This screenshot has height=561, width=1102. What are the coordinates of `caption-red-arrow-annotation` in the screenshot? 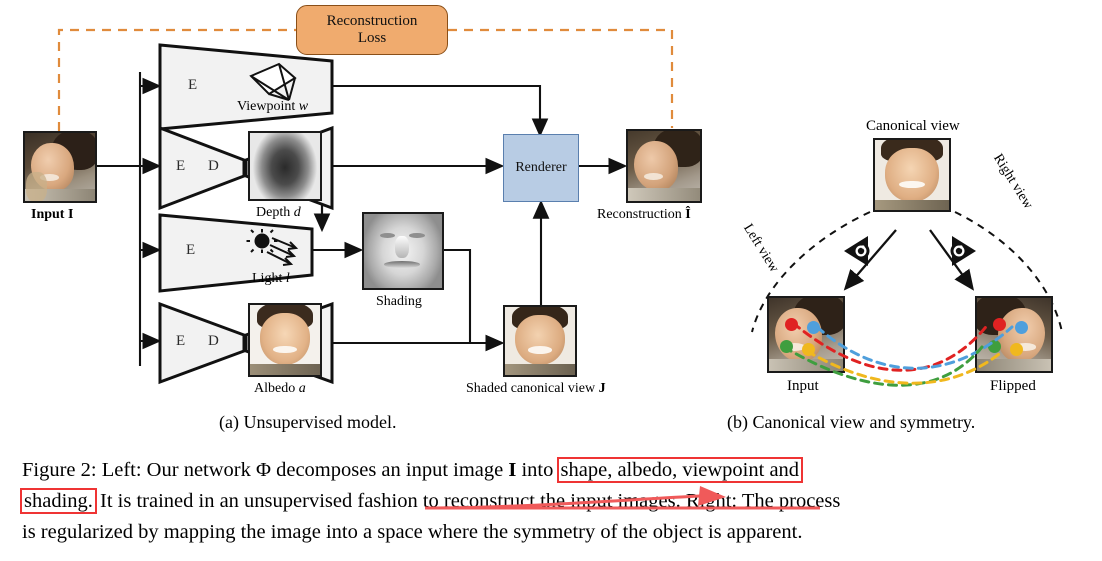 It's located at (622, 498).